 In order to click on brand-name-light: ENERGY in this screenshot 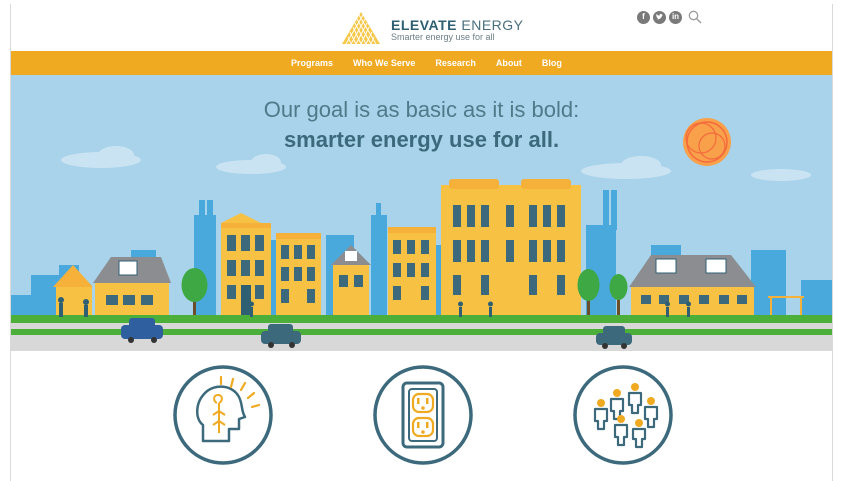, I will do `click(492, 25)`.